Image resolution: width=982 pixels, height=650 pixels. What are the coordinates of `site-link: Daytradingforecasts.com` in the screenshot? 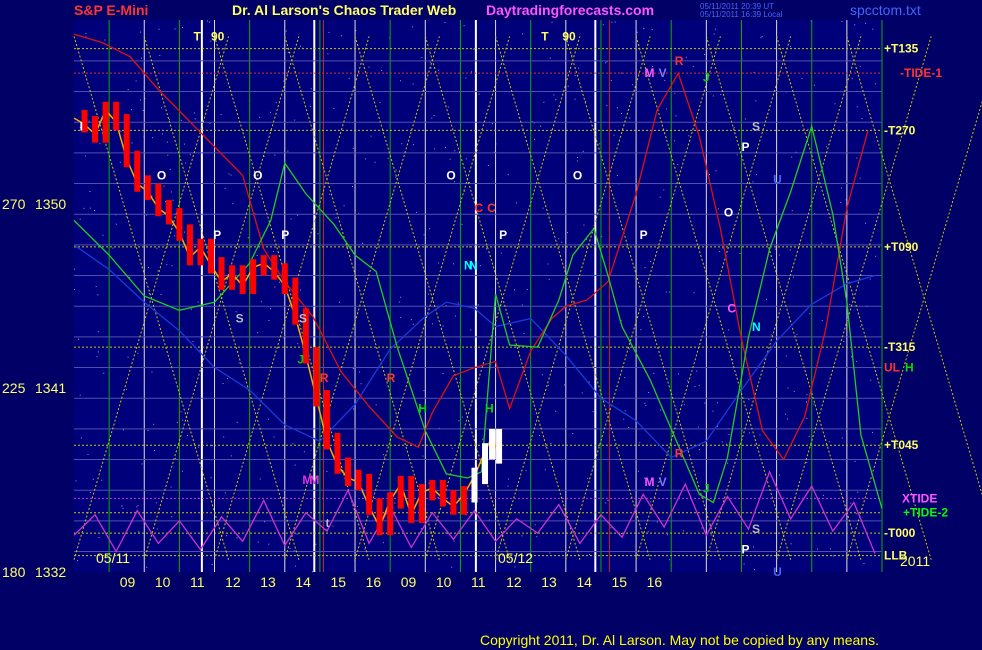 It's located at (570, 10).